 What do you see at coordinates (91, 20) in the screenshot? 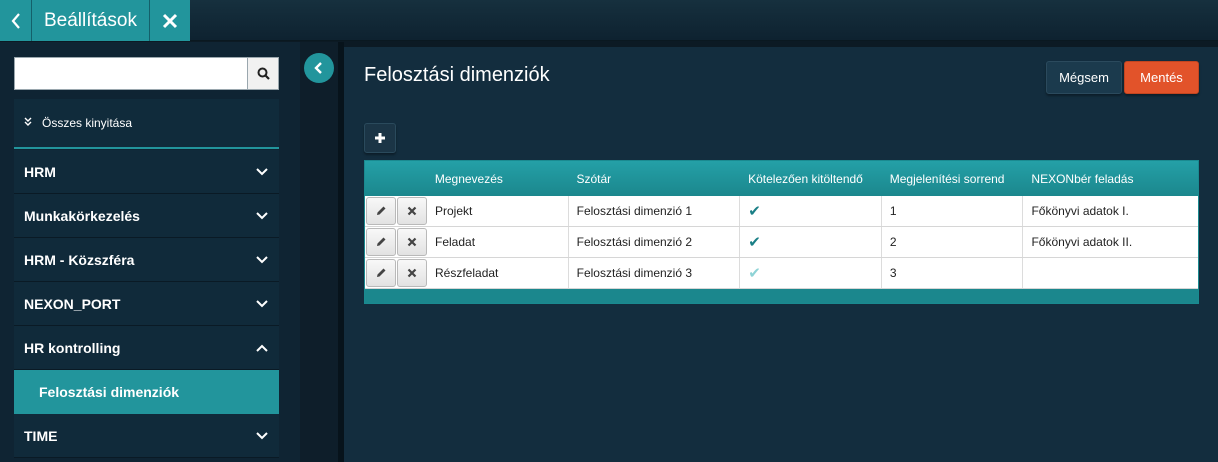
I see `tab-title: Beállítások` at bounding box center [91, 20].